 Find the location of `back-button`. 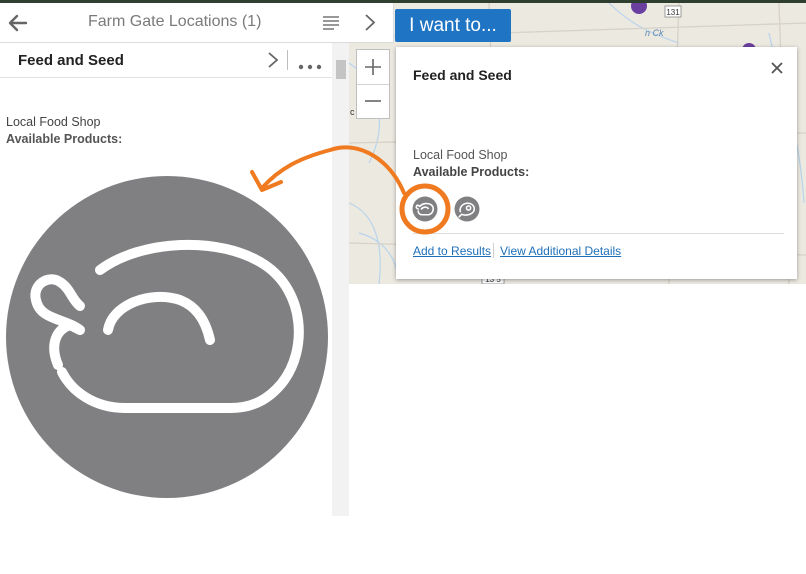

back-button is located at coordinates (18, 23).